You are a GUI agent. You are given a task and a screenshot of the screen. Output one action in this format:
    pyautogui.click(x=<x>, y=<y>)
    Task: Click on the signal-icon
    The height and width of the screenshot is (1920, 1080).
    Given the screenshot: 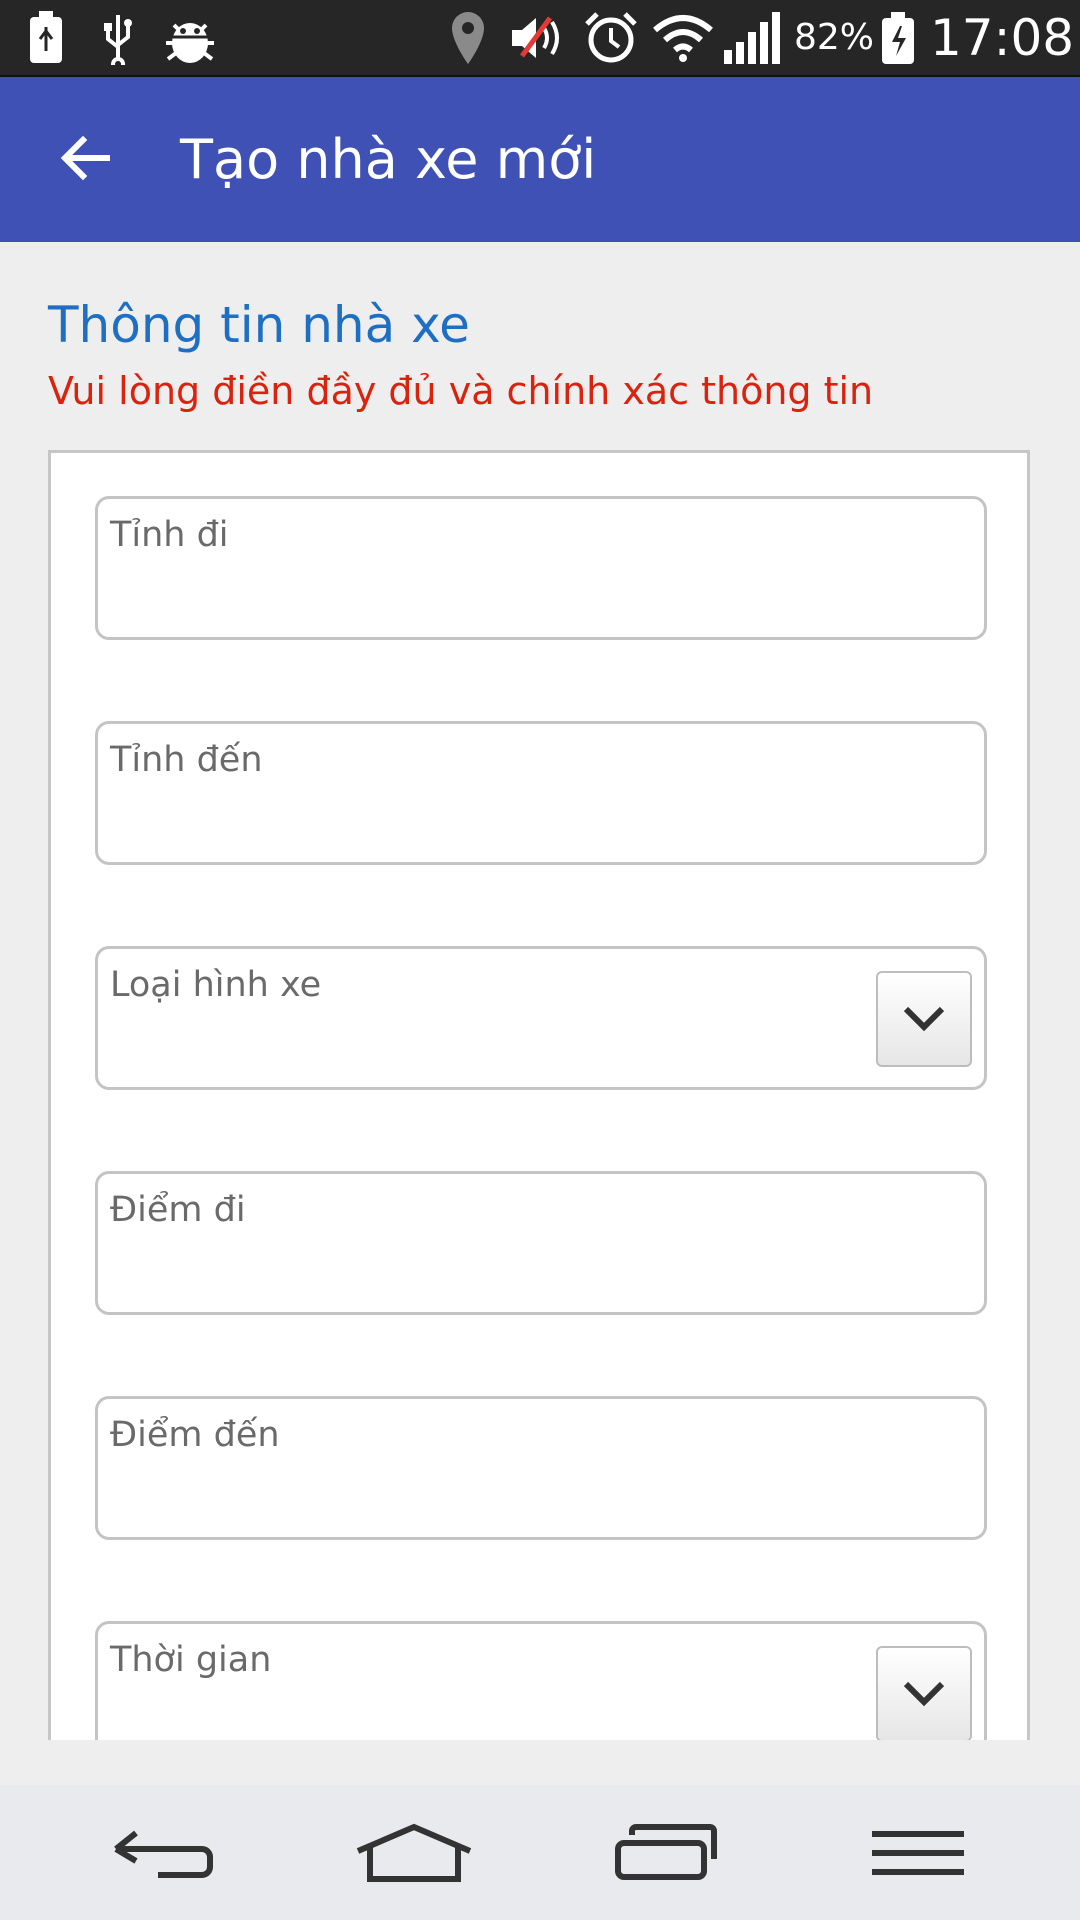 What is the action you would take?
    pyautogui.click(x=752, y=38)
    